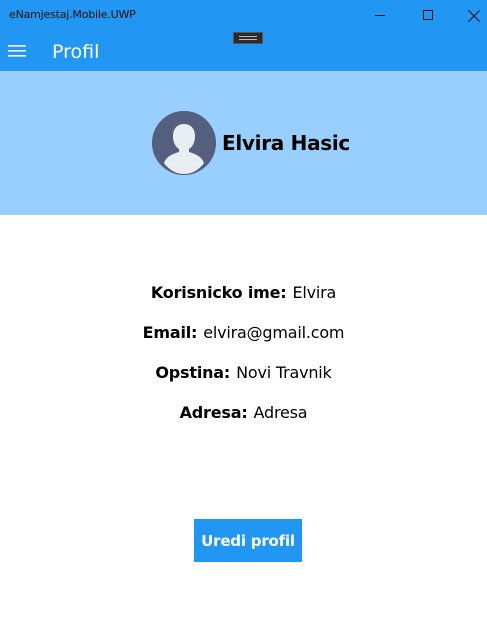 The width and height of the screenshot is (487, 621). What do you see at coordinates (218, 292) in the screenshot?
I see `username-label: Korisnicko ime:` at bounding box center [218, 292].